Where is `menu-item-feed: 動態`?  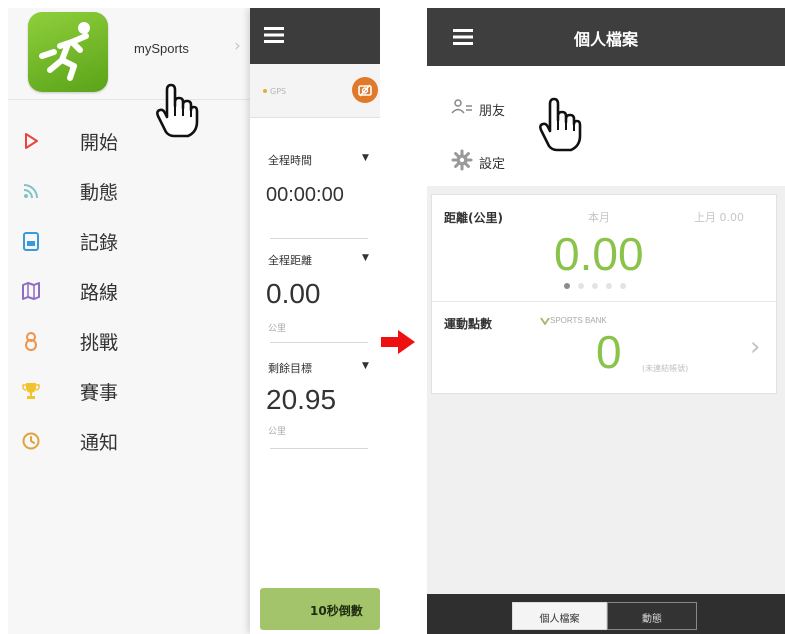 menu-item-feed: 動態 is located at coordinates (131, 191).